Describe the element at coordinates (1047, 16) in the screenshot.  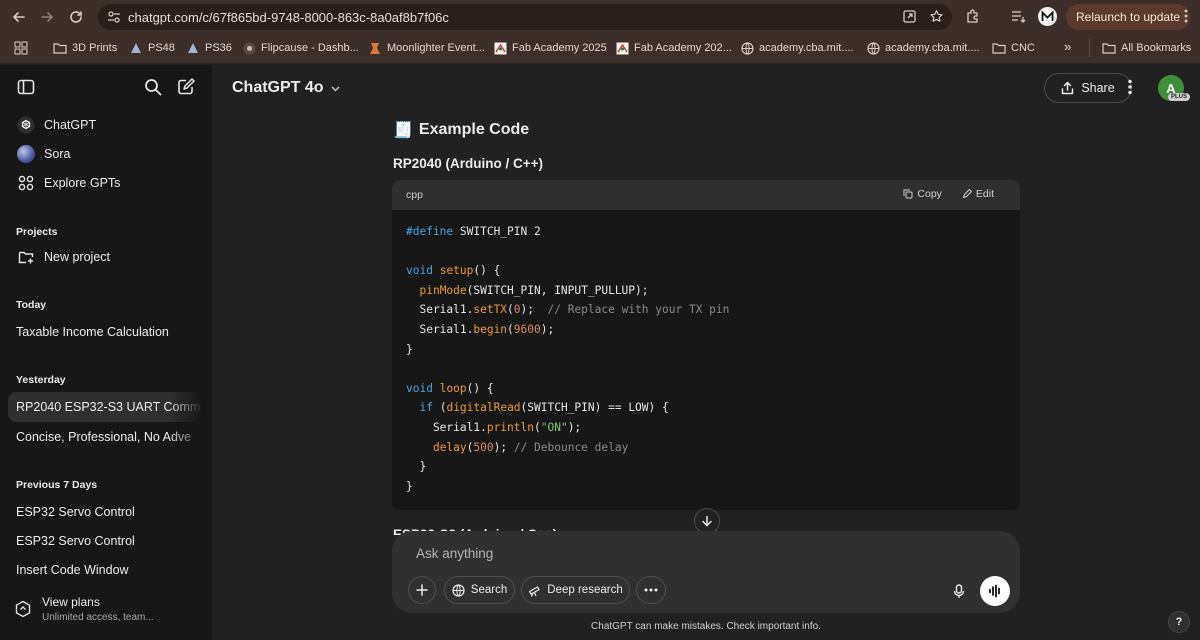
I see `profile-avatar-icon` at that location.